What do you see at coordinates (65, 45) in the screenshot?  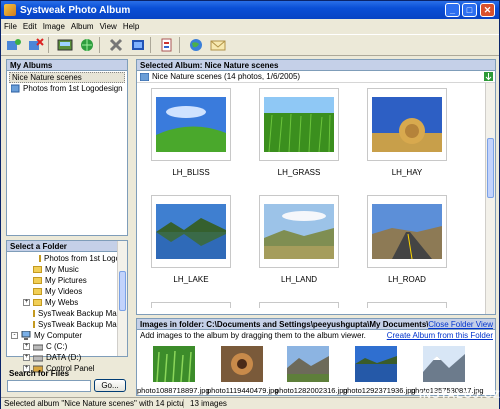 I see `slideshow-icon` at bounding box center [65, 45].